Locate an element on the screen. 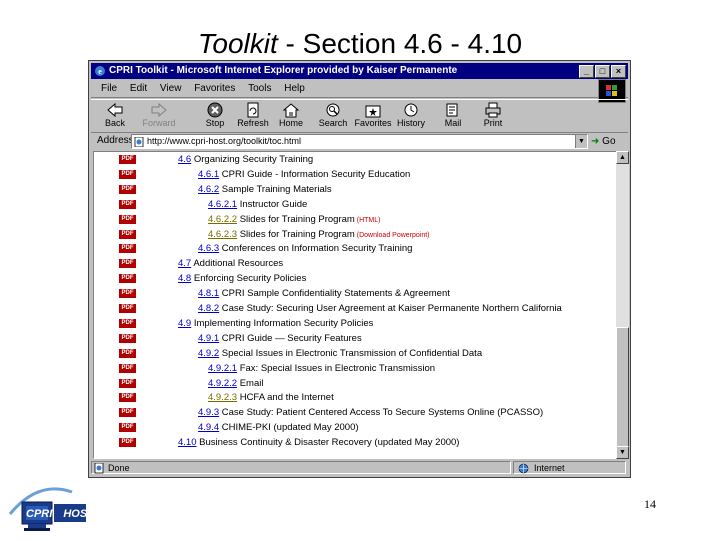  toc-link: 4.6.1 is located at coordinates (208, 174).